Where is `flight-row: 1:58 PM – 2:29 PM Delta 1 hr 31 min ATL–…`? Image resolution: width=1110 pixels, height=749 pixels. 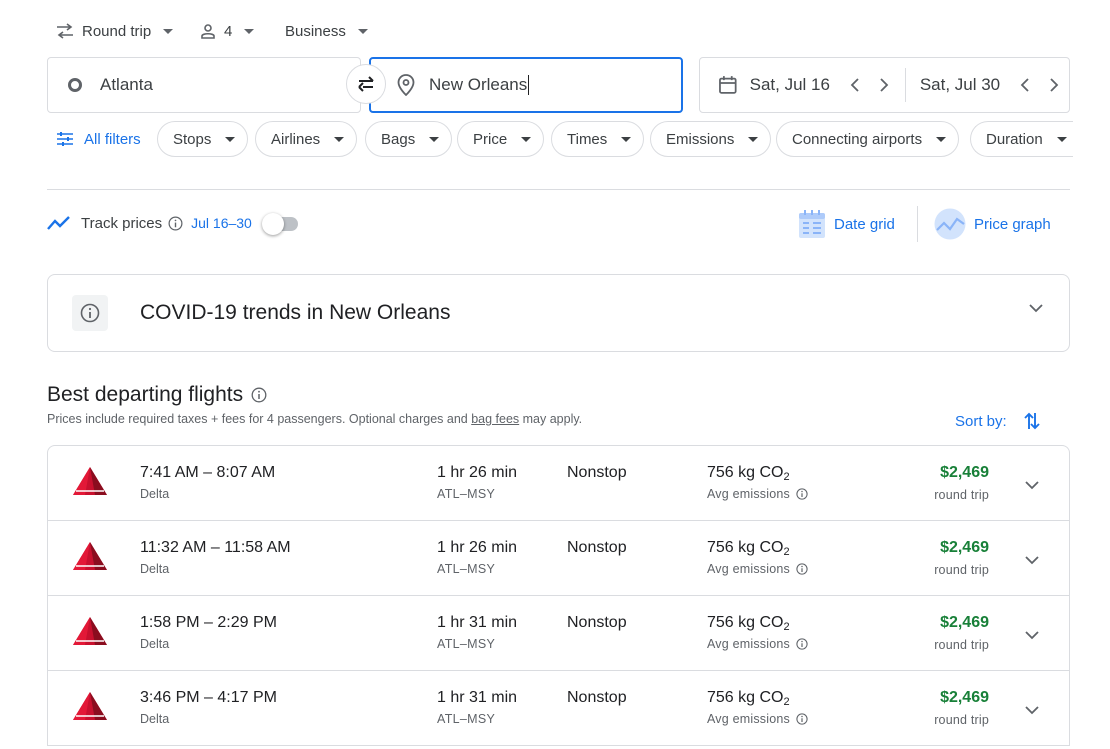 flight-row: 1:58 PM – 2:29 PM Delta 1 hr 31 min ATL–… is located at coordinates (558, 633).